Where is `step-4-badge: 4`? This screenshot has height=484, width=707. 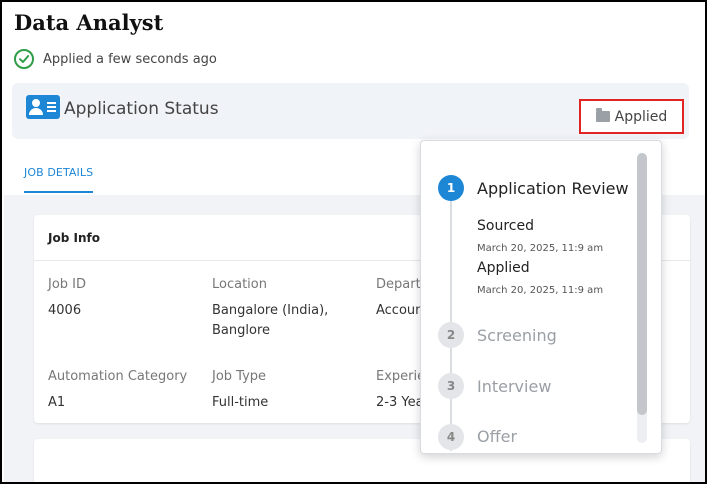
step-4-badge: 4 is located at coordinates (451, 437).